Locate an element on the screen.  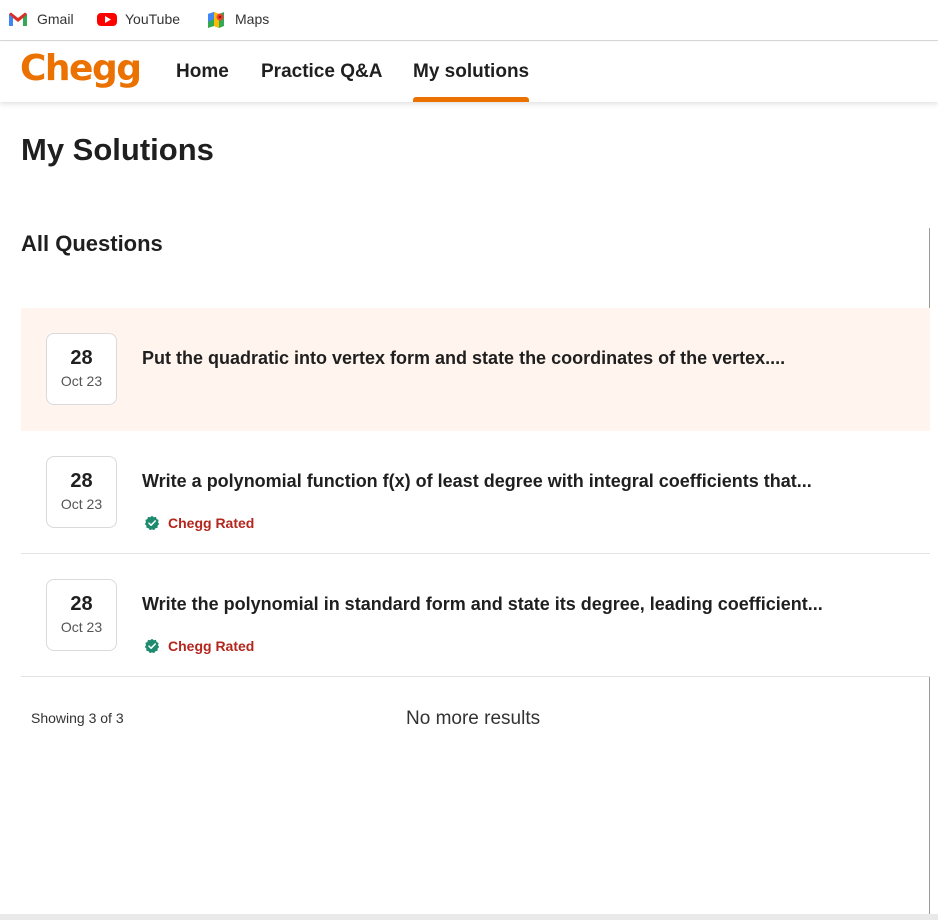
nav-home: Home is located at coordinates (202, 72).